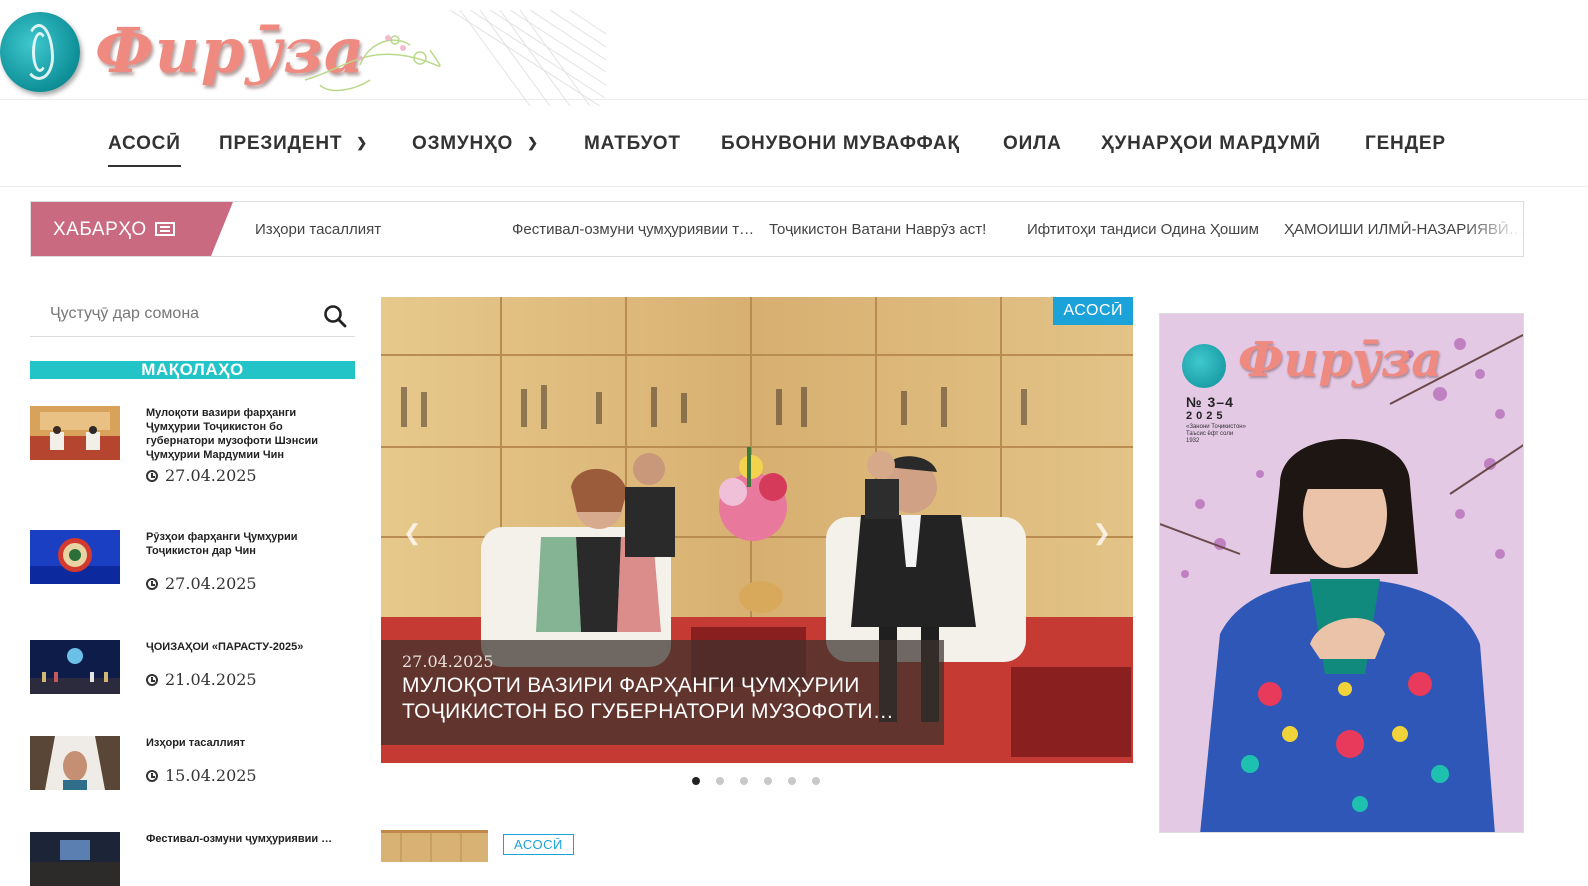 This screenshot has width=1588, height=886. Describe the element at coordinates (164, 229) in the screenshot. I see `newspaper-icon` at that location.